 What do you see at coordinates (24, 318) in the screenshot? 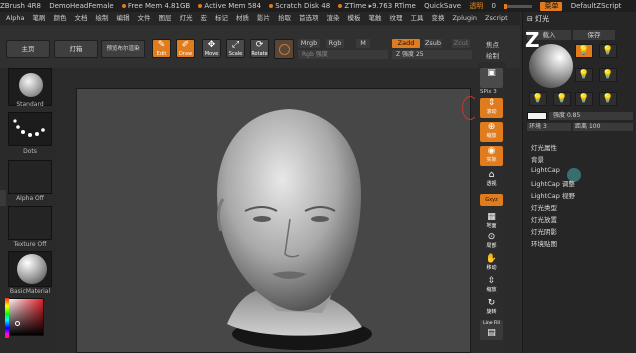
I see `color-picker` at bounding box center [24, 318].